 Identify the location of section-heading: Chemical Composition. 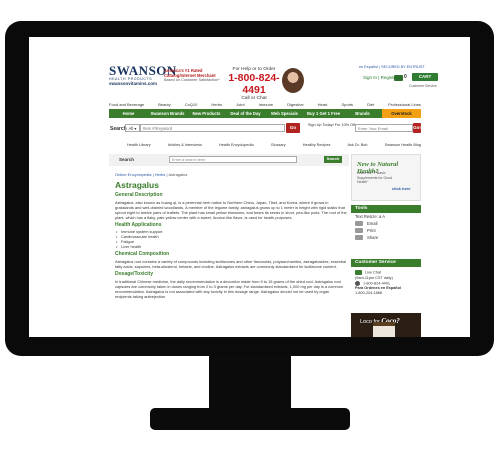
(142, 254).